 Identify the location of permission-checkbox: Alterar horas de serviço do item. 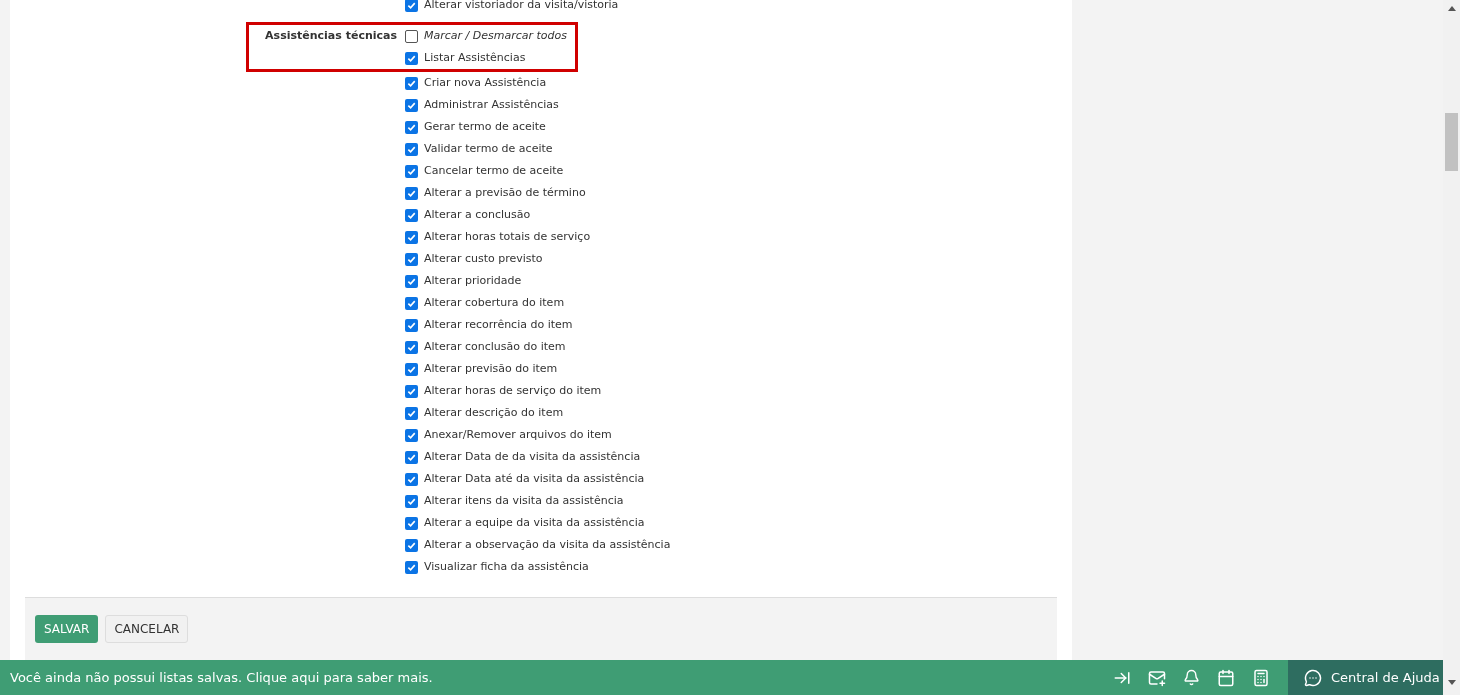
(503, 391).